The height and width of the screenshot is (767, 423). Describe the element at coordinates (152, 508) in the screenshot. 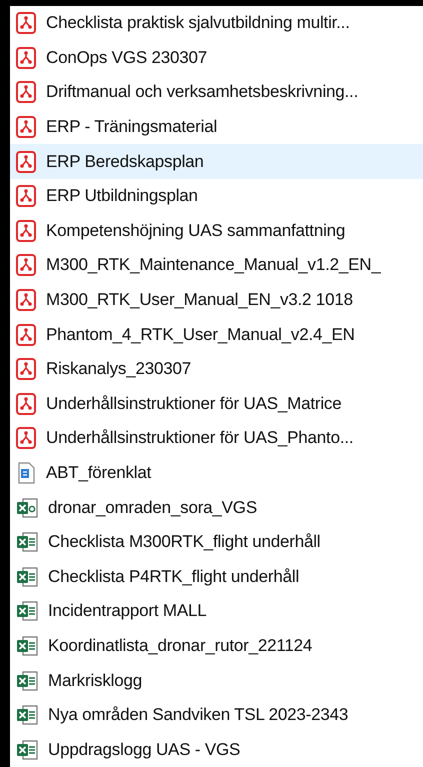

I see `file-name: dronar_omraden_sora_VGS` at that location.